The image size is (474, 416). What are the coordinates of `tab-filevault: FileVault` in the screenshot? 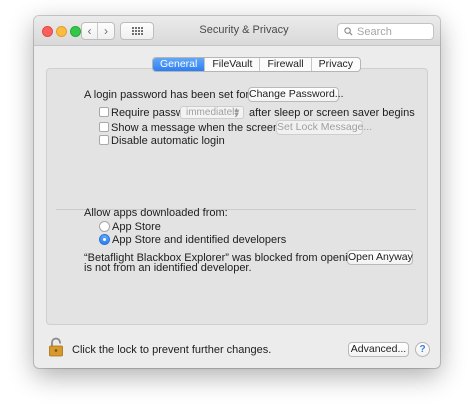 It's located at (233, 64).